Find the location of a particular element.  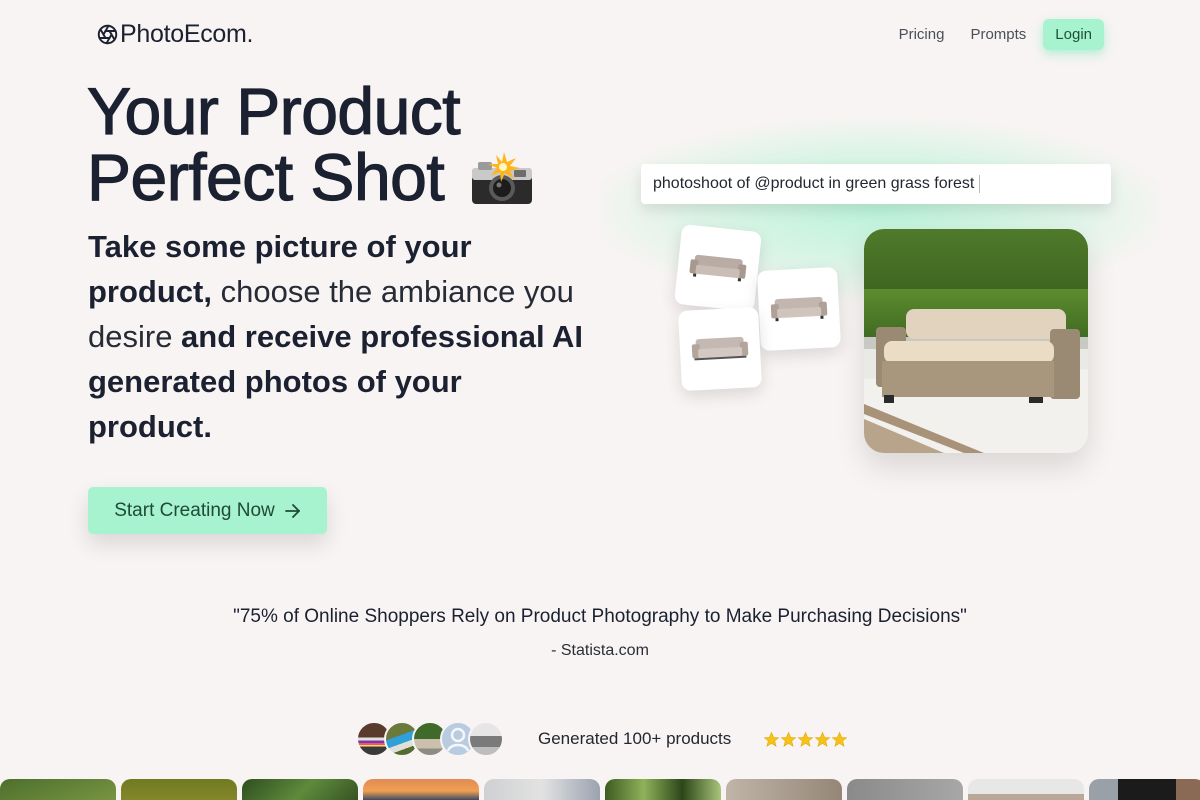

hero-title: Your Product Perfect Shot is located at coordinates (310, 144).